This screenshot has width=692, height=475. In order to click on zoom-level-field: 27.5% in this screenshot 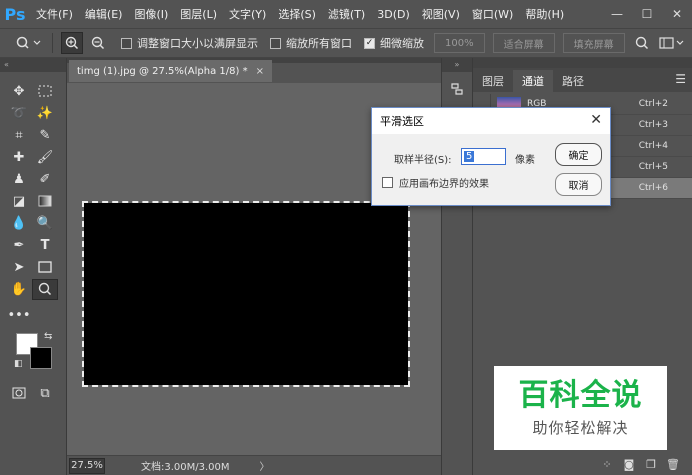, I will do `click(87, 465)`.